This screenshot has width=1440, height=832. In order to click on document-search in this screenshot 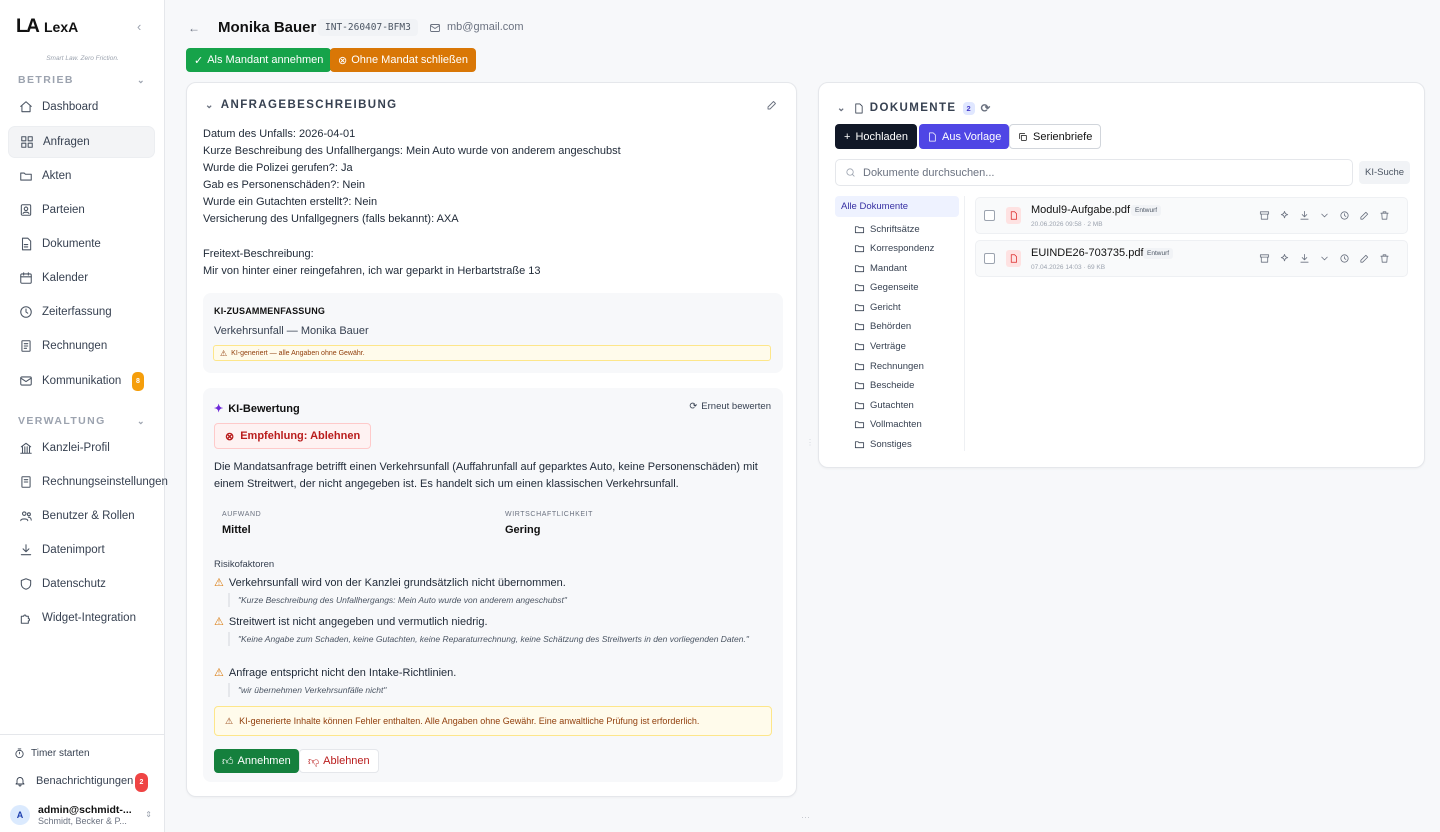, I will do `click(1094, 172)`.